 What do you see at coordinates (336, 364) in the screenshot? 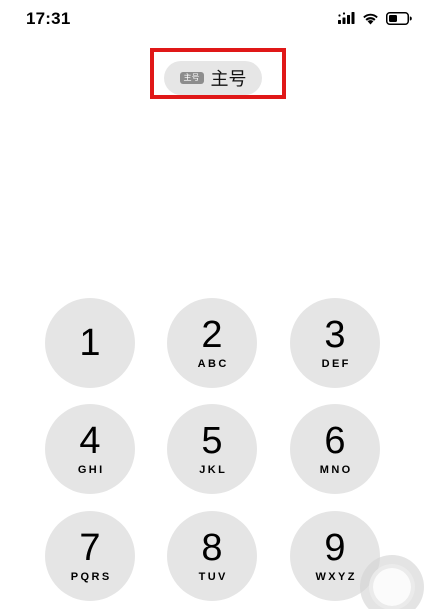
I see `key-letters: DEF` at bounding box center [336, 364].